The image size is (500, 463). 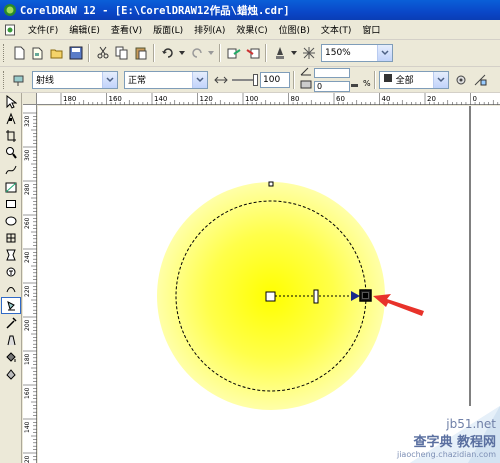 What do you see at coordinates (11, 373) in the screenshot?
I see `interactive-mesh-fill-icon` at bounding box center [11, 373].